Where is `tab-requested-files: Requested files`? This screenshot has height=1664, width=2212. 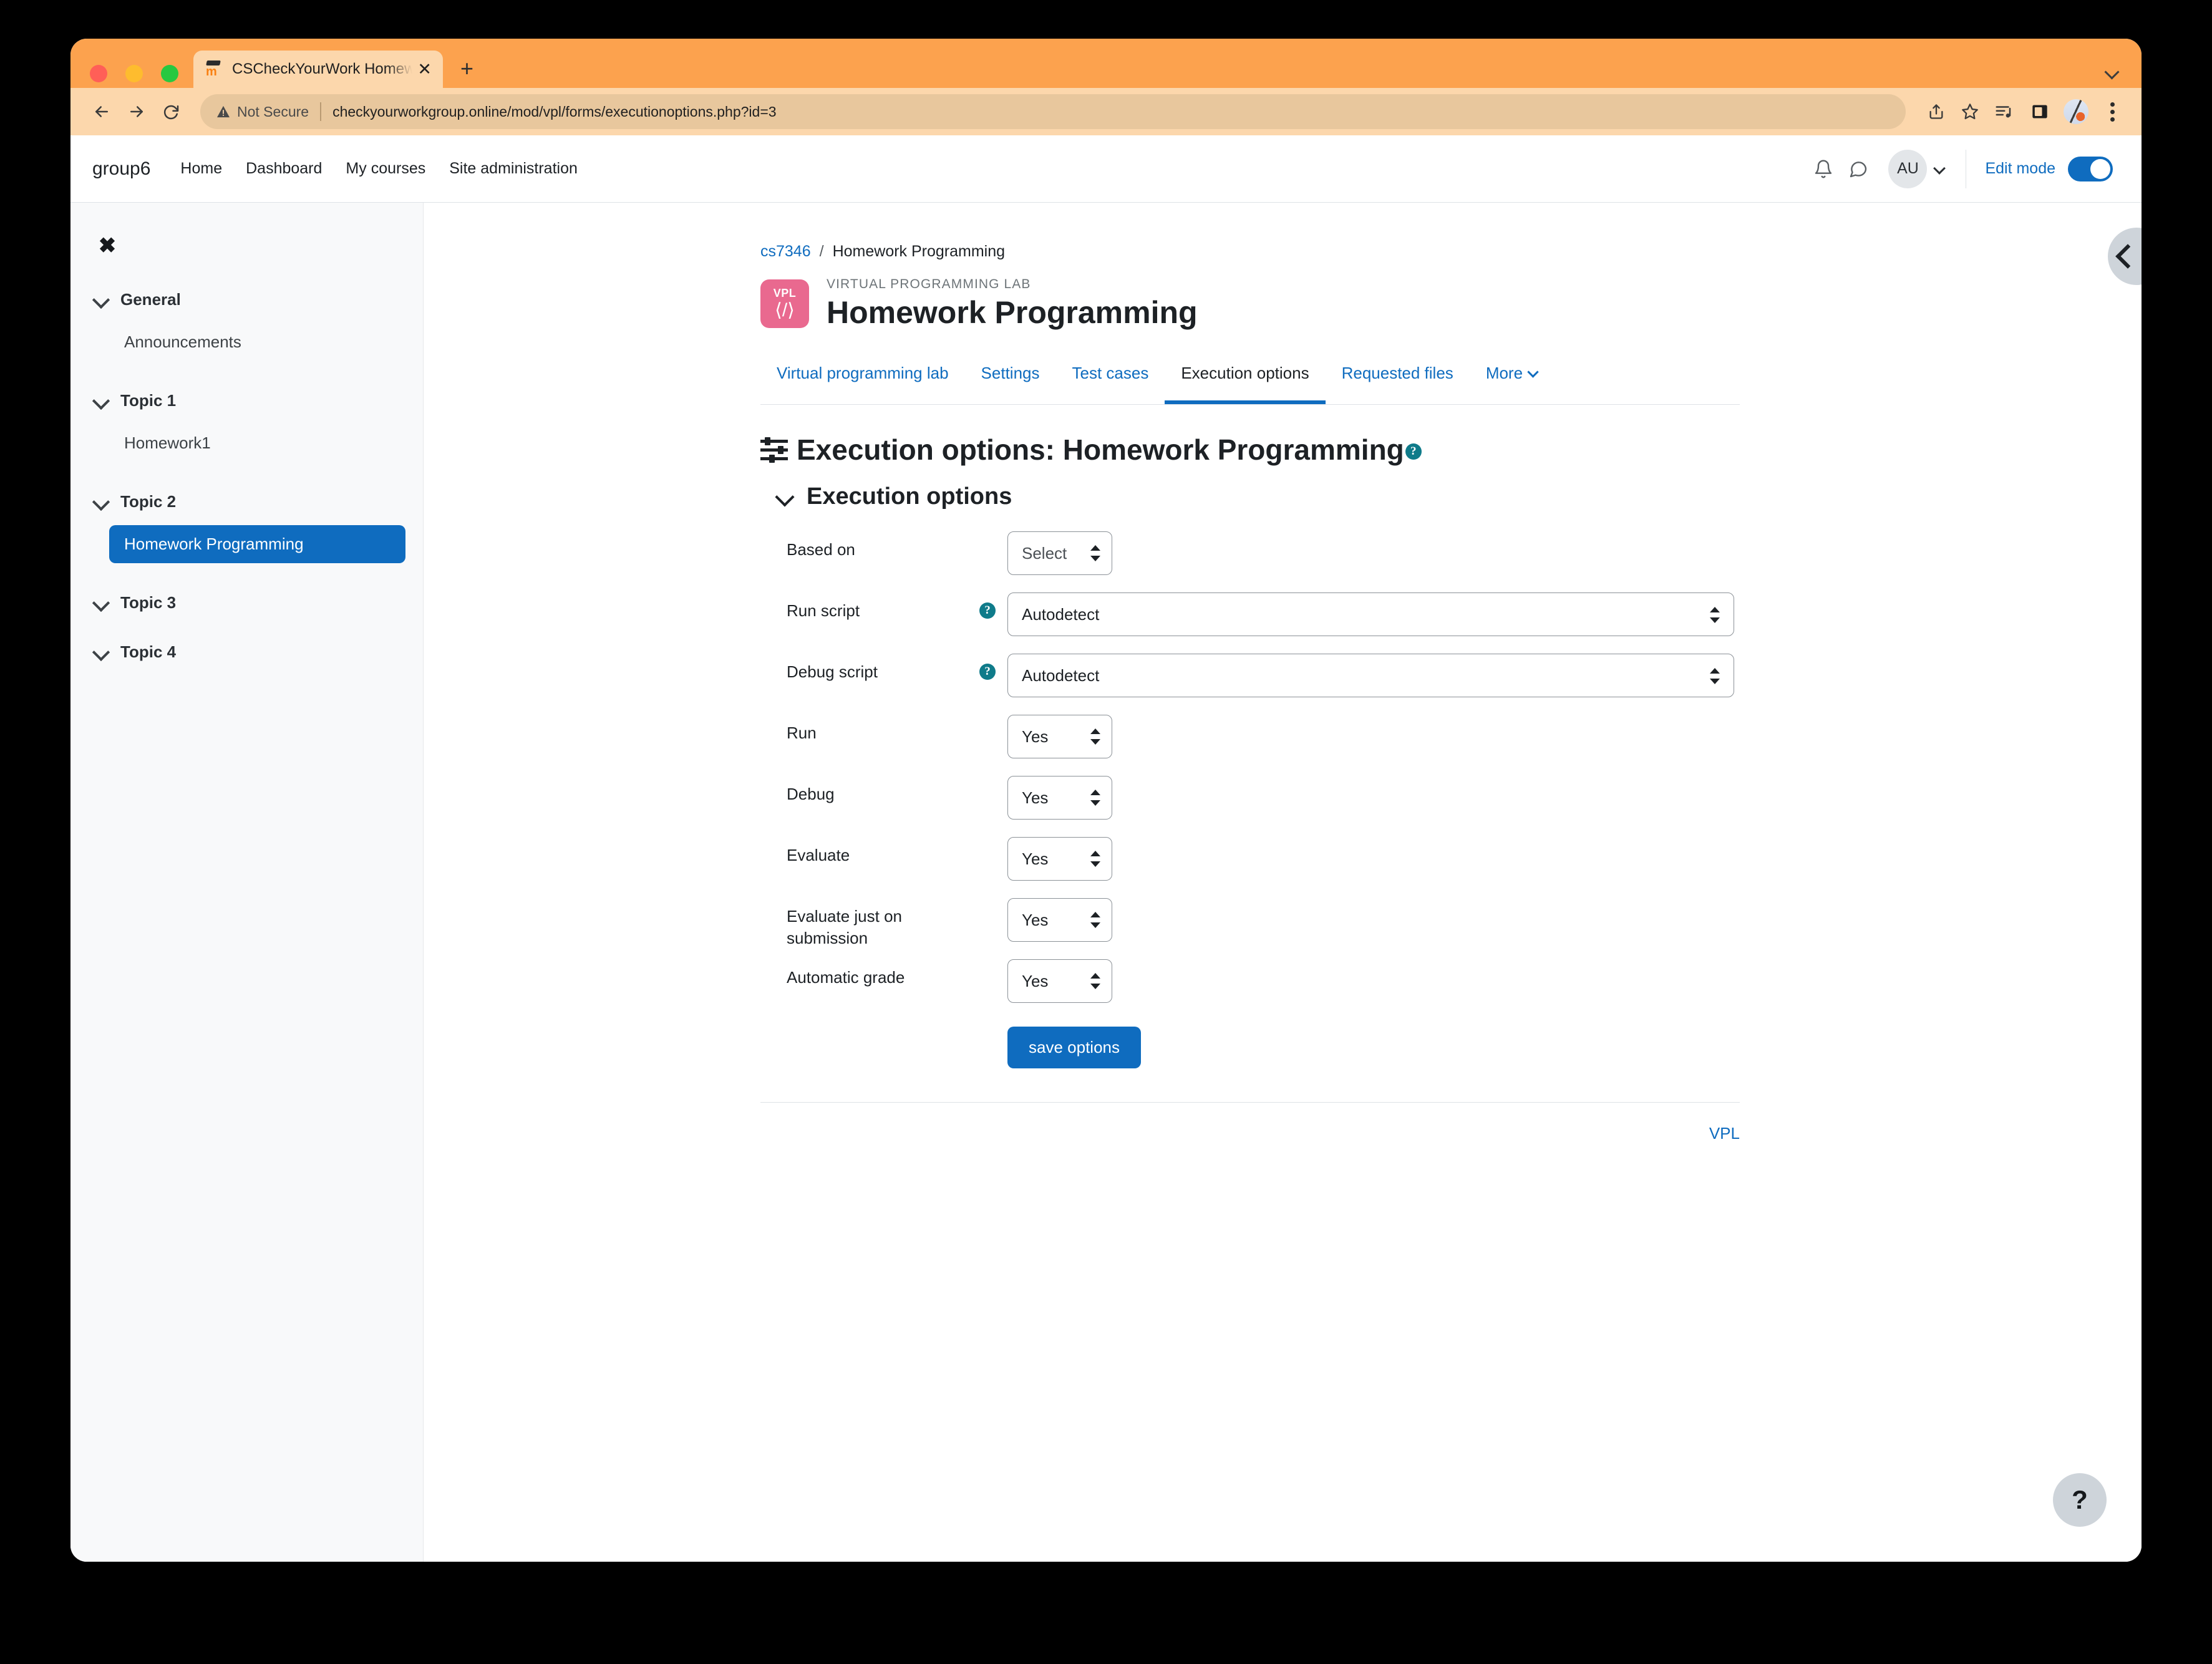
tab-requested-files: Requested files is located at coordinates (1398, 379).